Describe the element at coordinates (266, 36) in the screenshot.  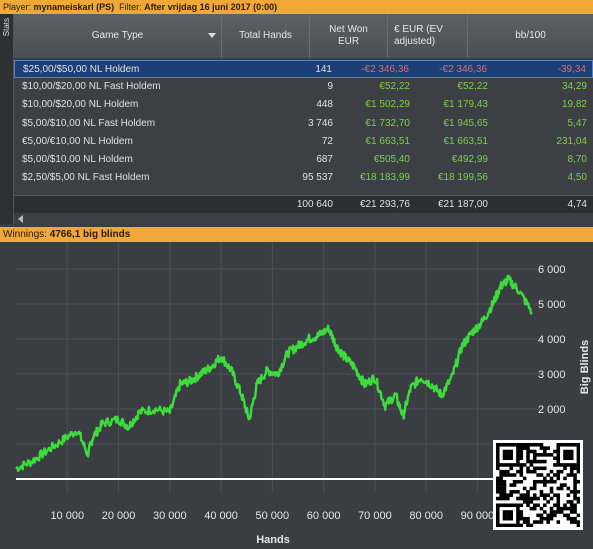
I see `column-total-hands: Total Hands` at that location.